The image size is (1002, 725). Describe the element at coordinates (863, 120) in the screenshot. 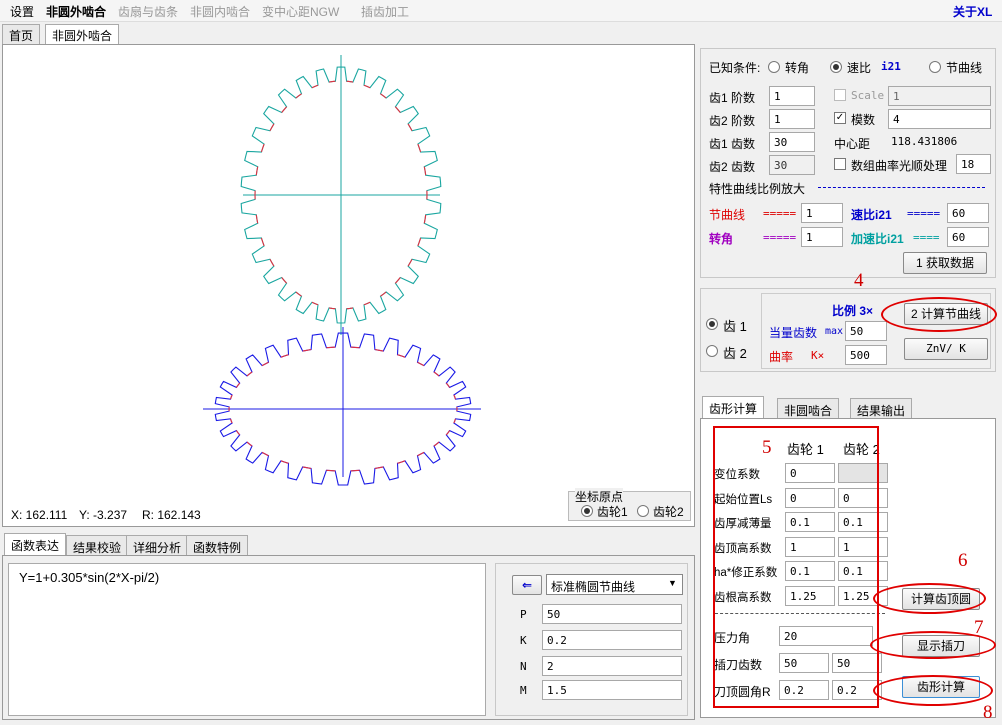

I see `module-label: 模数` at that location.